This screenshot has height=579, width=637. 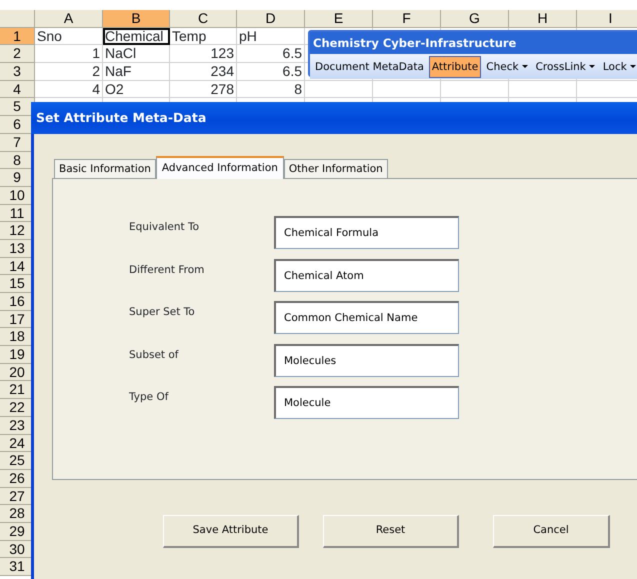 What do you see at coordinates (271, 37) in the screenshot?
I see `table-cell: pH` at bounding box center [271, 37].